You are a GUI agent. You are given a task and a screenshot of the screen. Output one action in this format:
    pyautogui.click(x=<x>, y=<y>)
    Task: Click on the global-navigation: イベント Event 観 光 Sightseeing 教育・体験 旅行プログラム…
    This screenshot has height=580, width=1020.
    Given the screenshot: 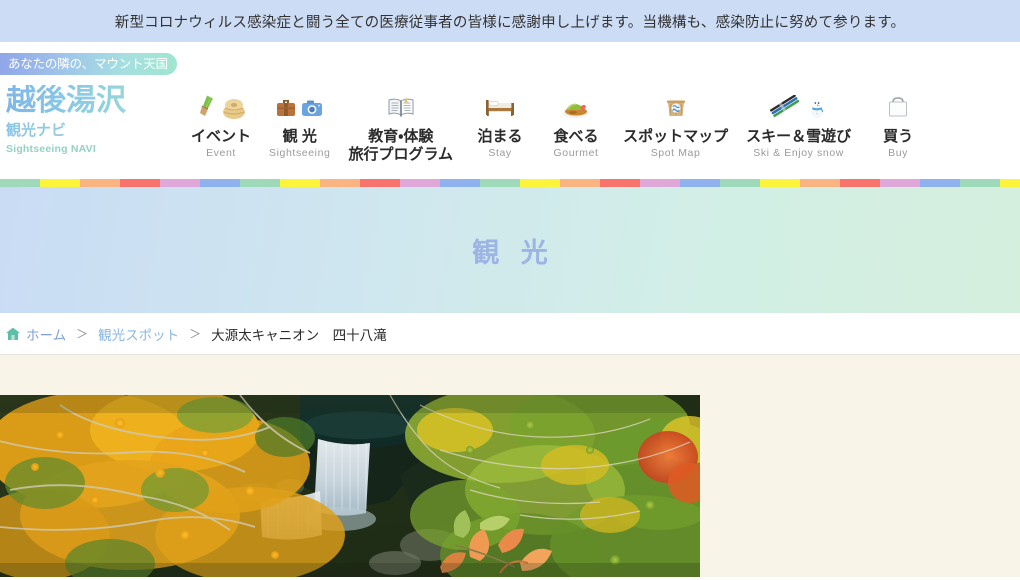 What is the action you would take?
    pyautogui.click(x=559, y=134)
    